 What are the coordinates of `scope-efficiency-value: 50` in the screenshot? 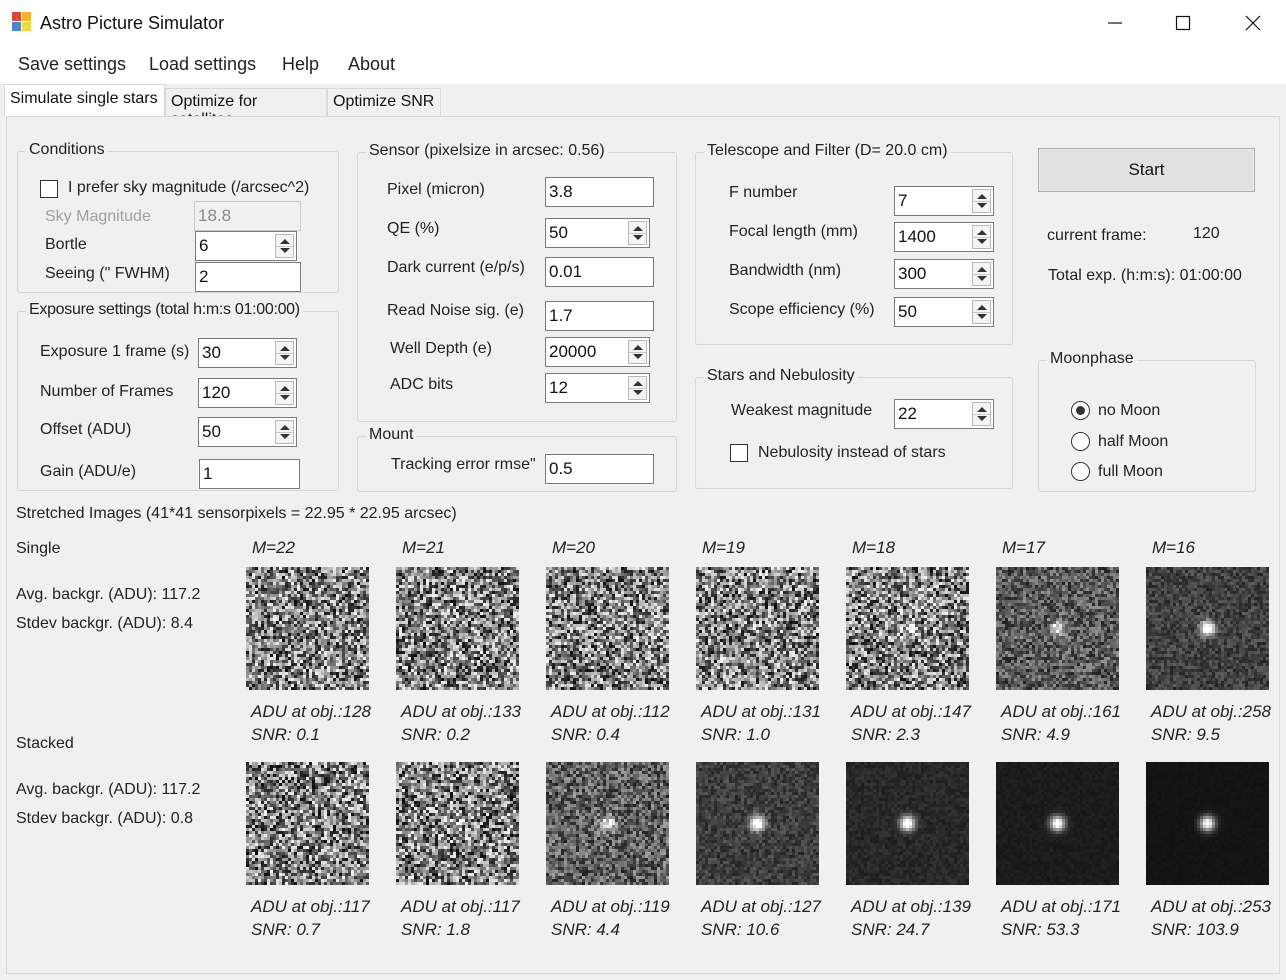 It's located at (907, 312).